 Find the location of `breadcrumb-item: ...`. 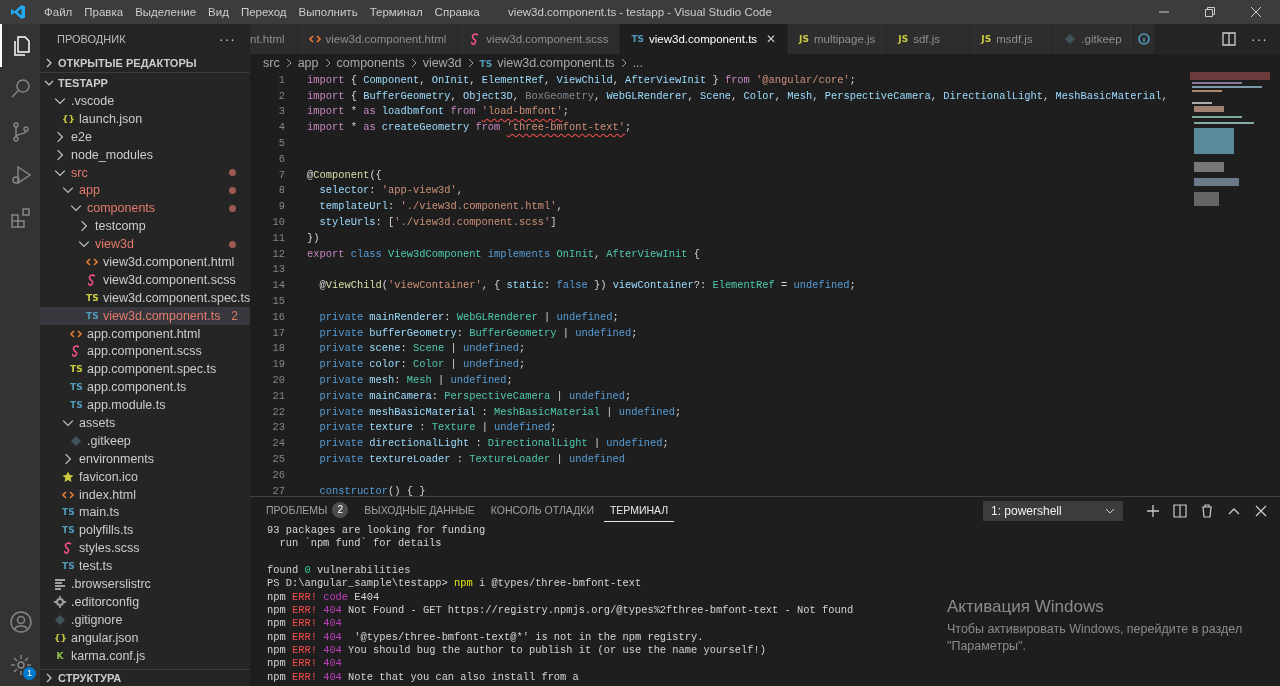

breadcrumb-item: ... is located at coordinates (638, 63).